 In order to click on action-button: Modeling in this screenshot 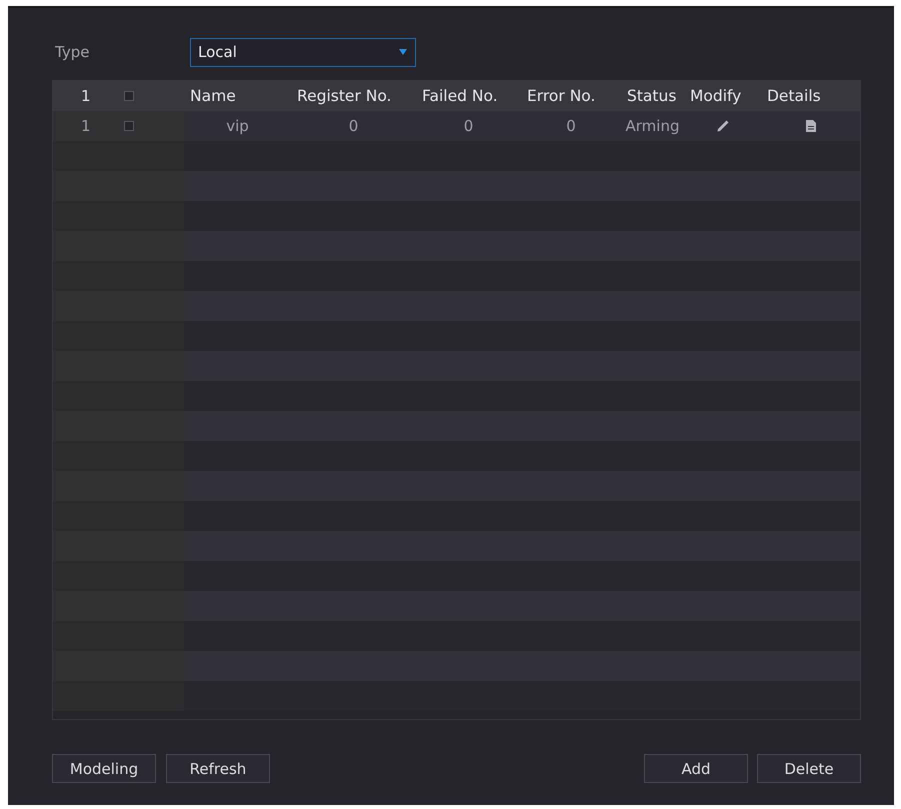, I will do `click(104, 768)`.